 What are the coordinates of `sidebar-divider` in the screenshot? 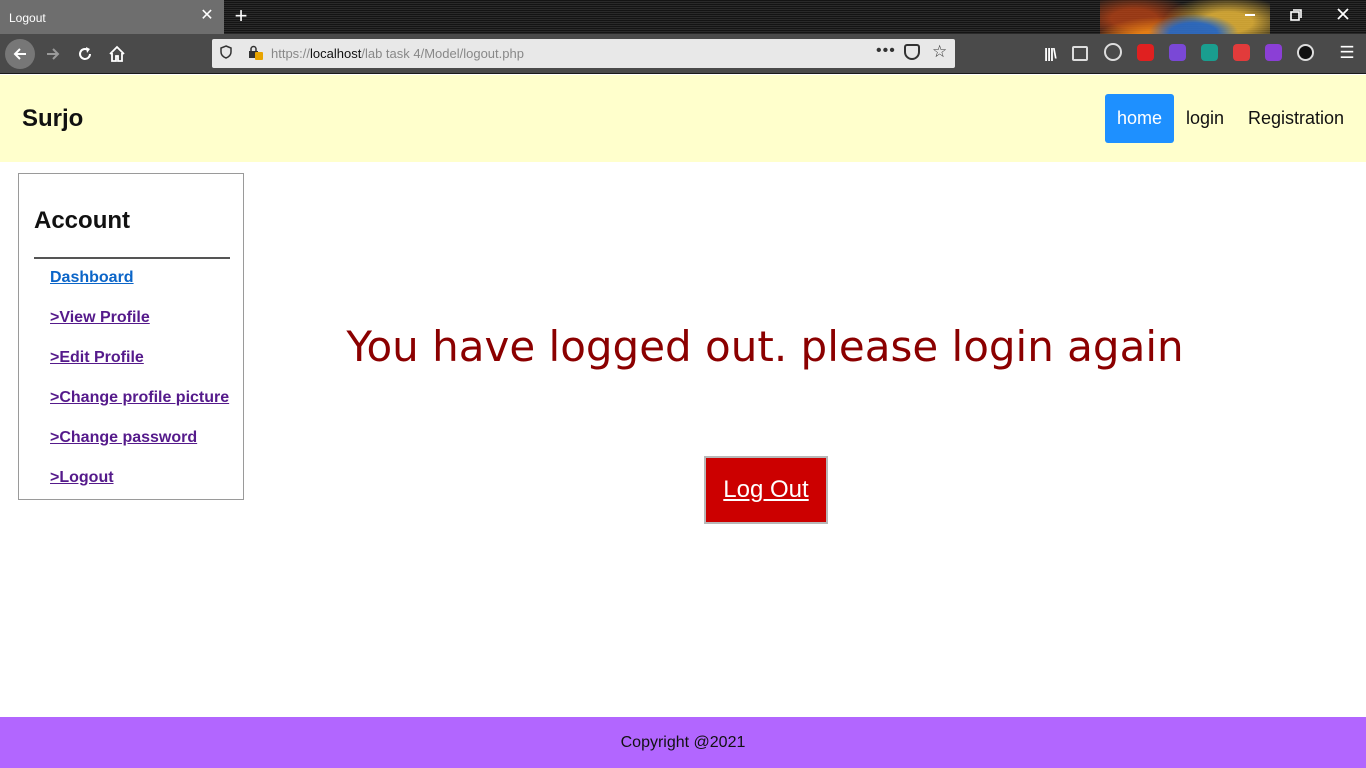 It's located at (132, 258).